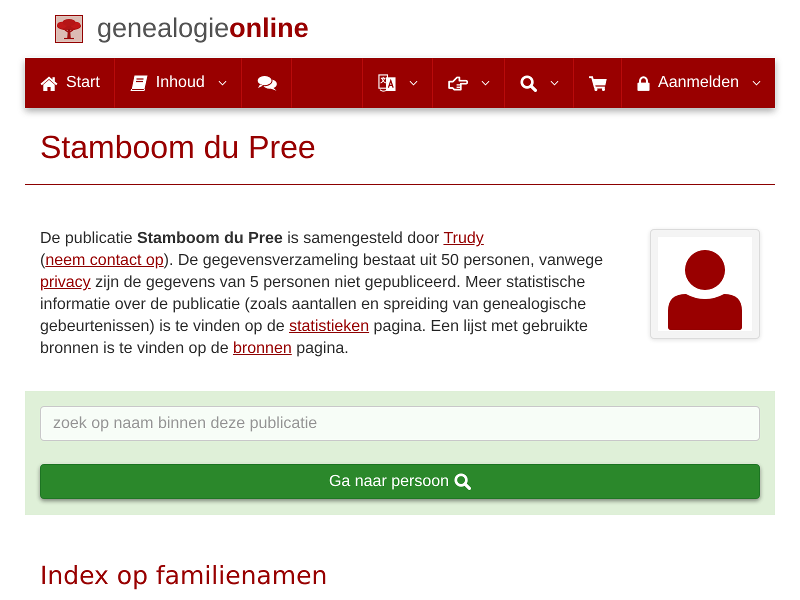  Describe the element at coordinates (598, 83) in the screenshot. I see `cart-icon` at that location.